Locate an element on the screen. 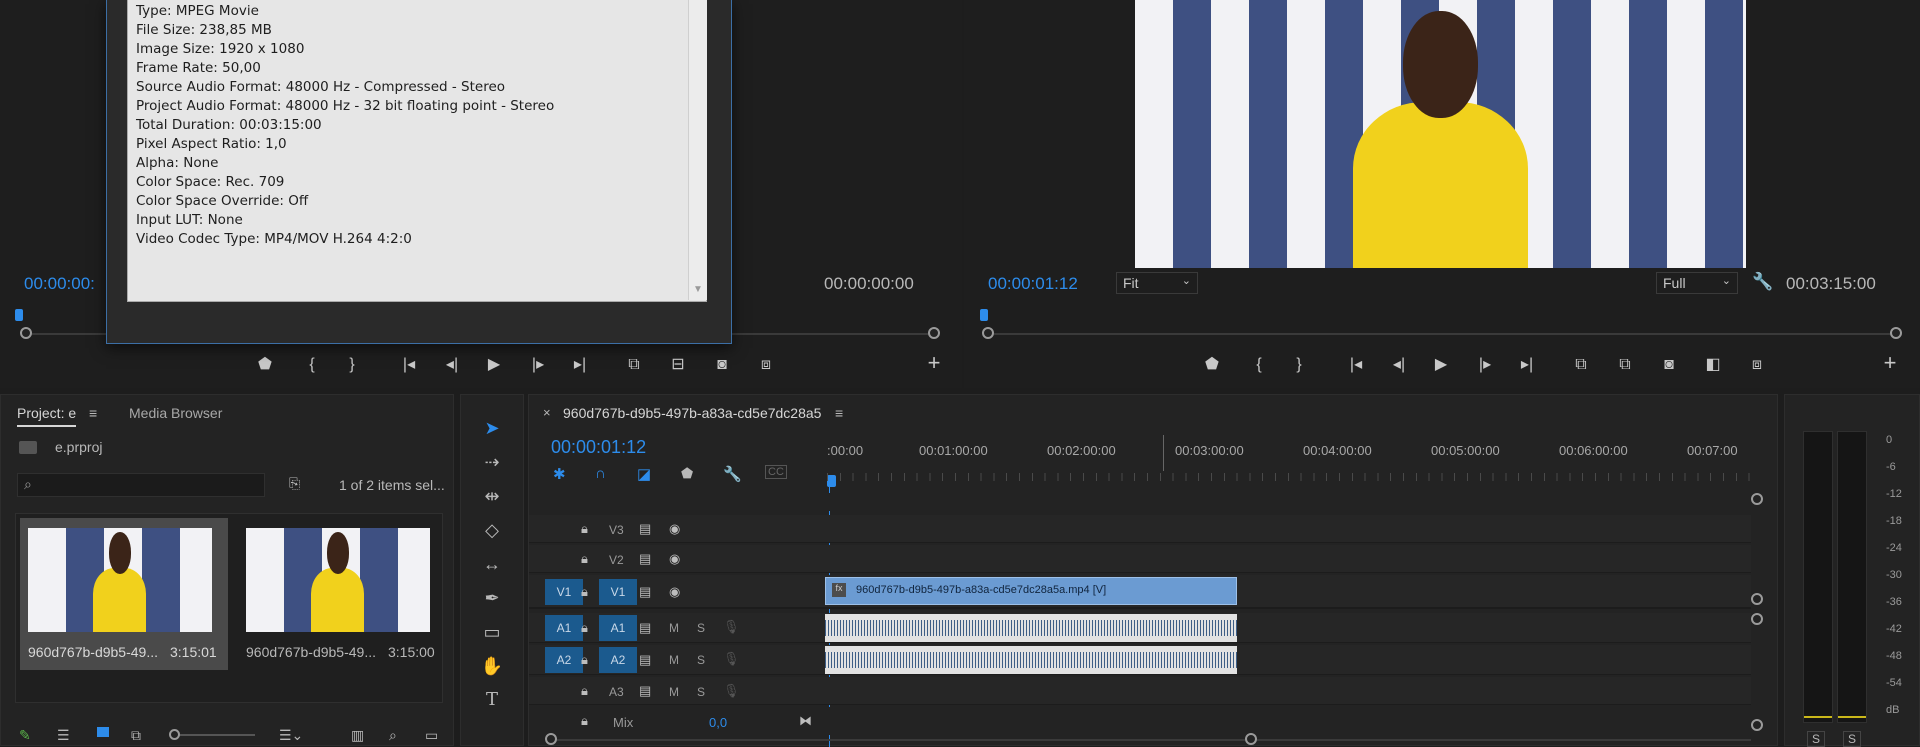 The width and height of the screenshot is (1920, 747). captions-icon: CC is located at coordinates (776, 472).